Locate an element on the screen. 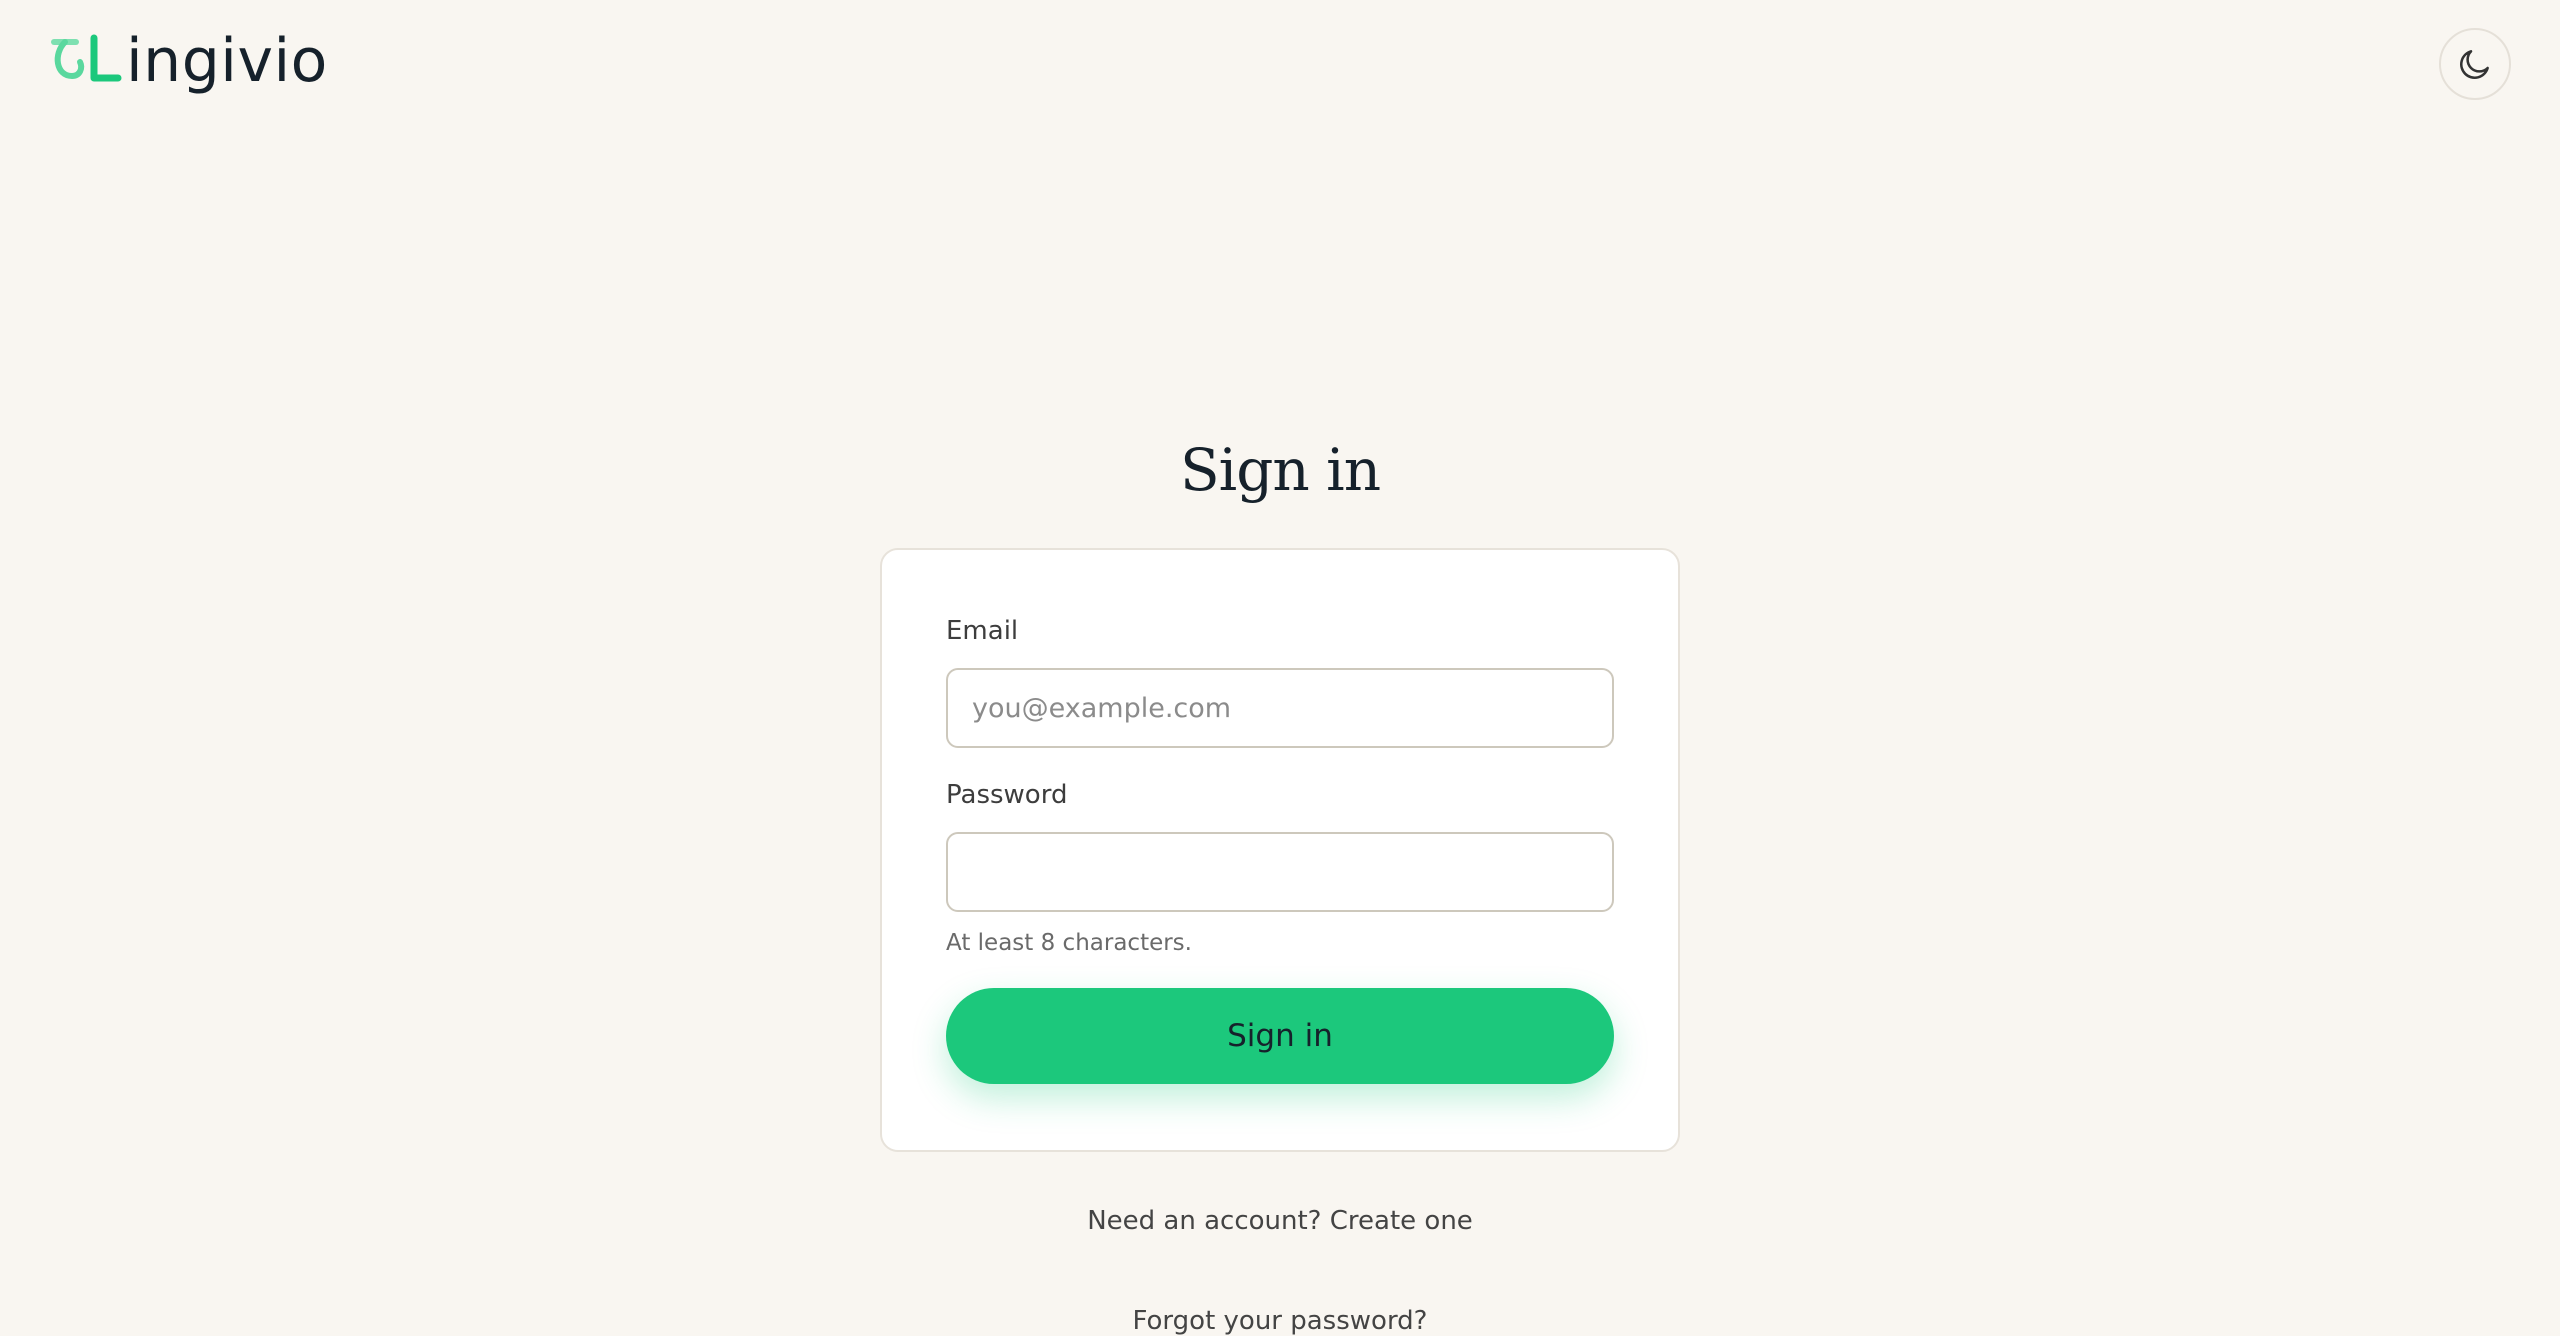 This screenshot has height=1336, width=2560. theme-toggle-button is located at coordinates (2475, 64).